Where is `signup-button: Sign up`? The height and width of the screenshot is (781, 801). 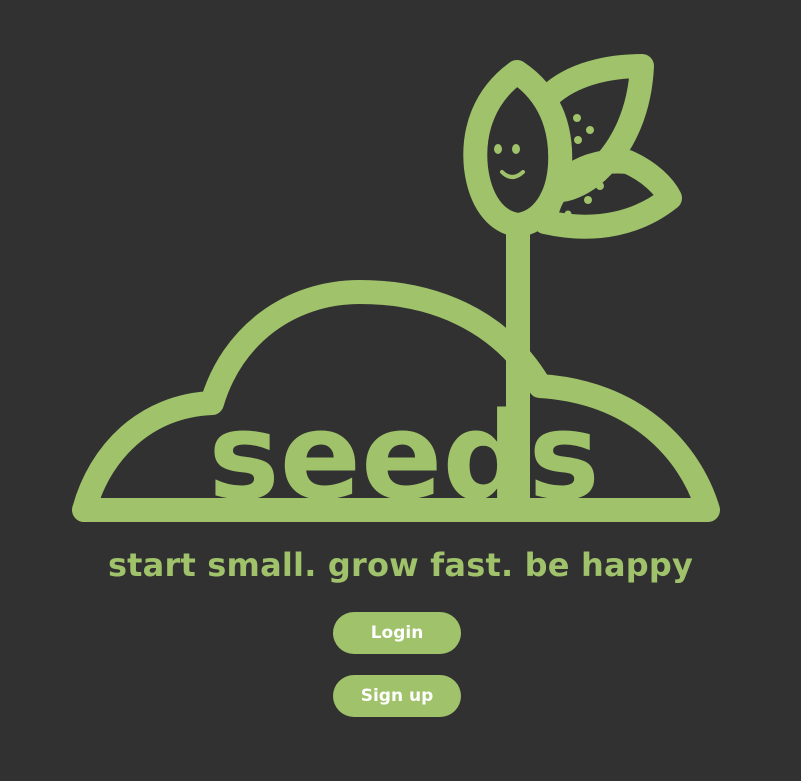 signup-button: Sign up is located at coordinates (397, 696).